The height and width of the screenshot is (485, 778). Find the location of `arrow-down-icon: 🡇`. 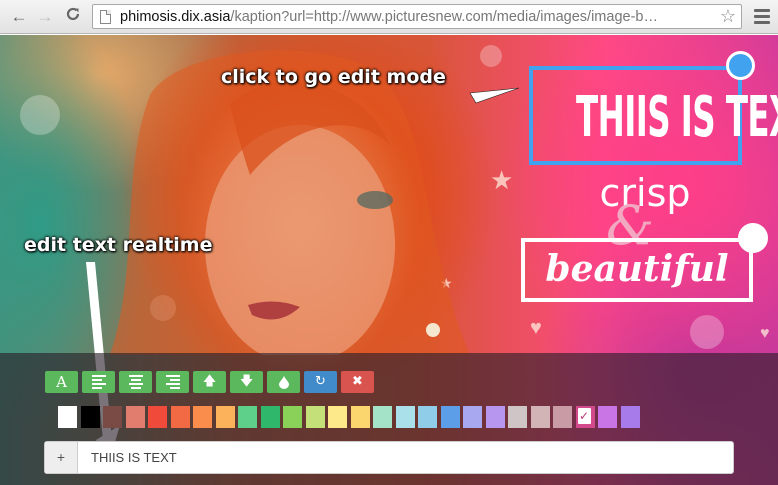

arrow-down-icon: 🡇 is located at coordinates (246, 381).